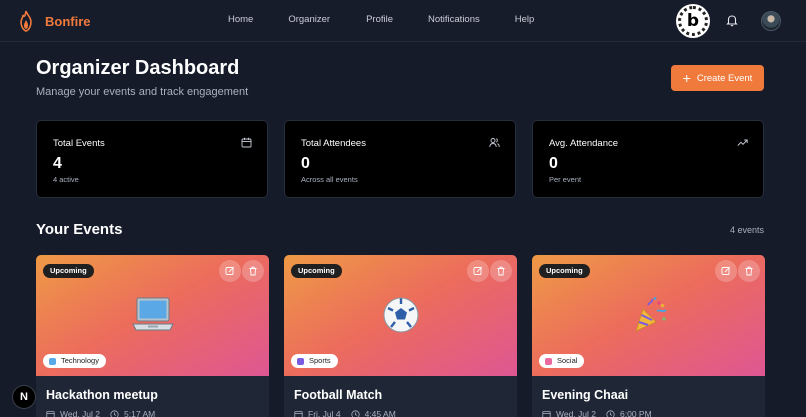 The image size is (806, 417). I want to click on section-title: Your Events, so click(79, 229).